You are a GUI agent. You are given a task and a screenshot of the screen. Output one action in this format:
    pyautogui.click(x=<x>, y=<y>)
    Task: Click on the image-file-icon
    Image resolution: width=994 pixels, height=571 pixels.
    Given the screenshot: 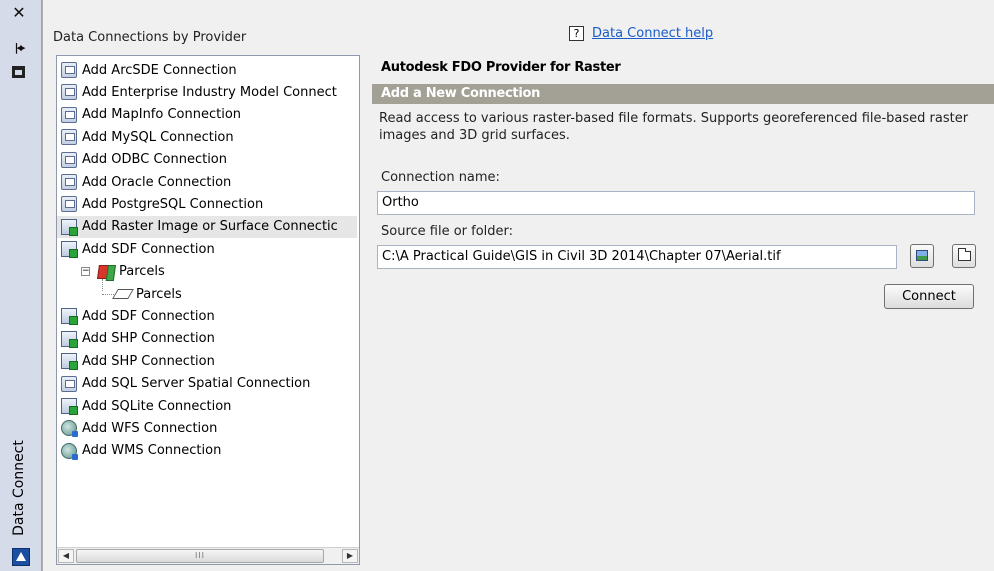 What is the action you would take?
    pyautogui.click(x=922, y=255)
    